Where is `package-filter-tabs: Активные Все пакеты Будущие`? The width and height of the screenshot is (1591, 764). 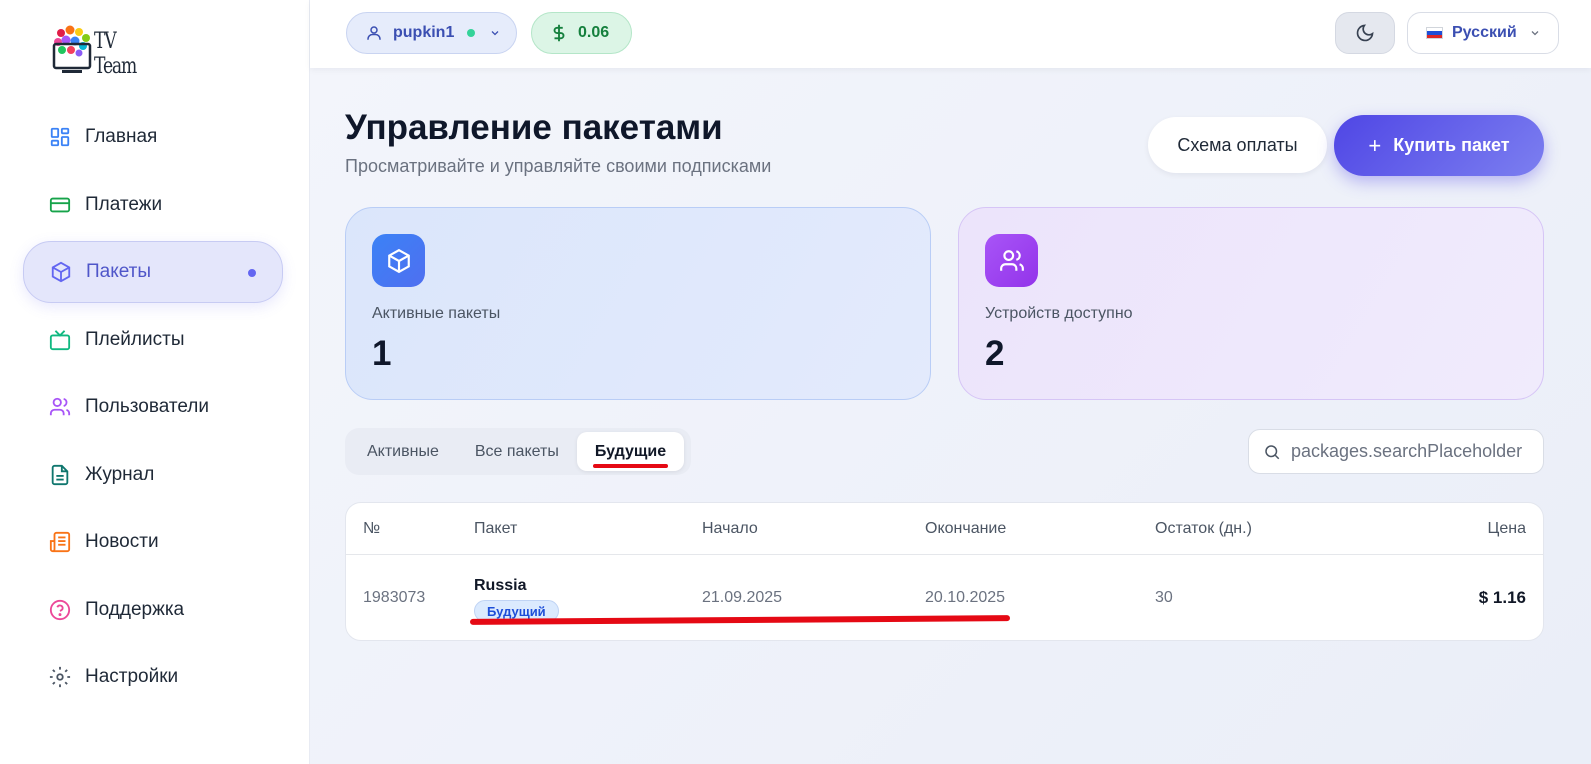 package-filter-tabs: Активные Все пакеты Будущие is located at coordinates (518, 451).